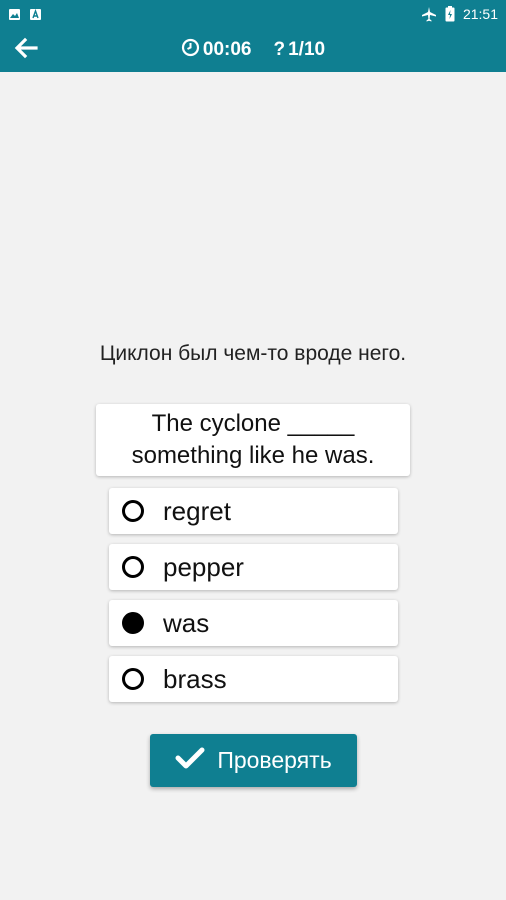 Image resolution: width=506 pixels, height=900 pixels. I want to click on option-label: pepper, so click(203, 566).